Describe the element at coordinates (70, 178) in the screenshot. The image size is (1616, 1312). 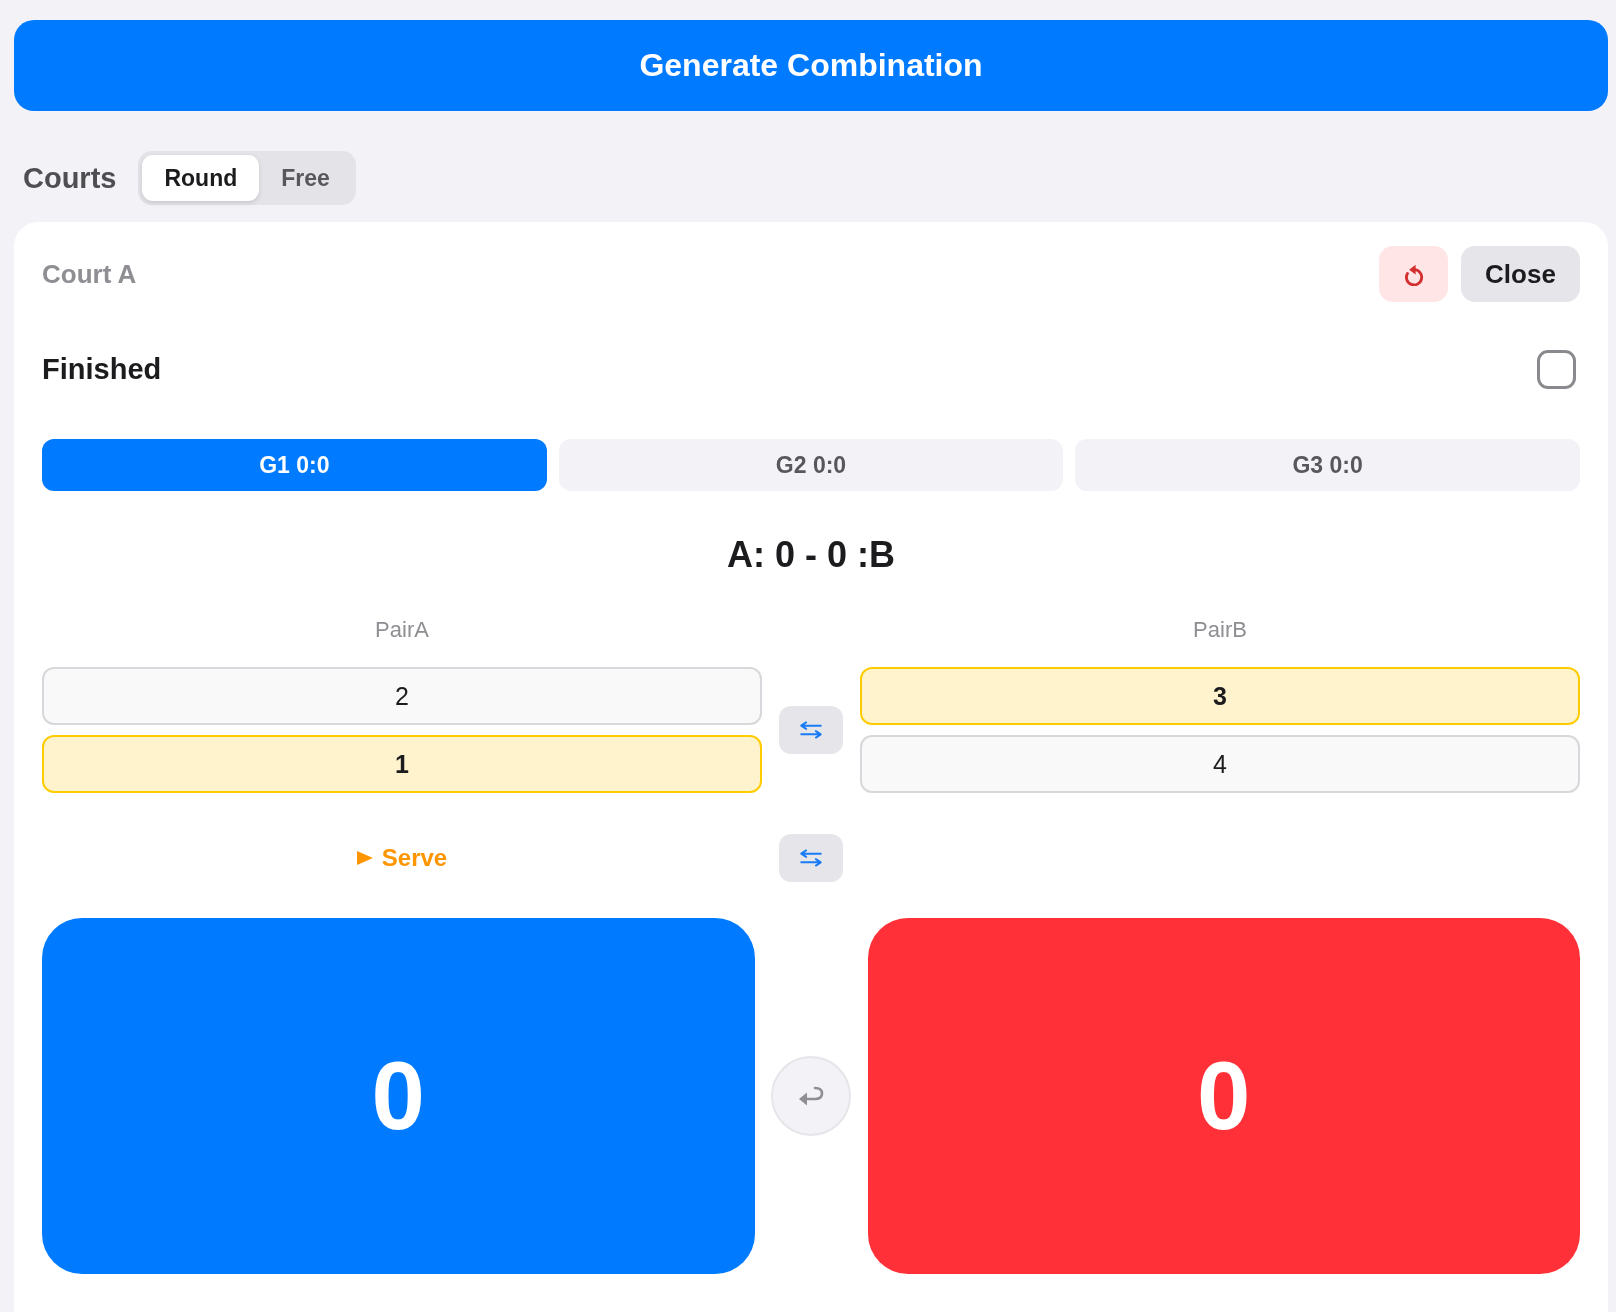
I see `courts-heading: Courts` at that location.